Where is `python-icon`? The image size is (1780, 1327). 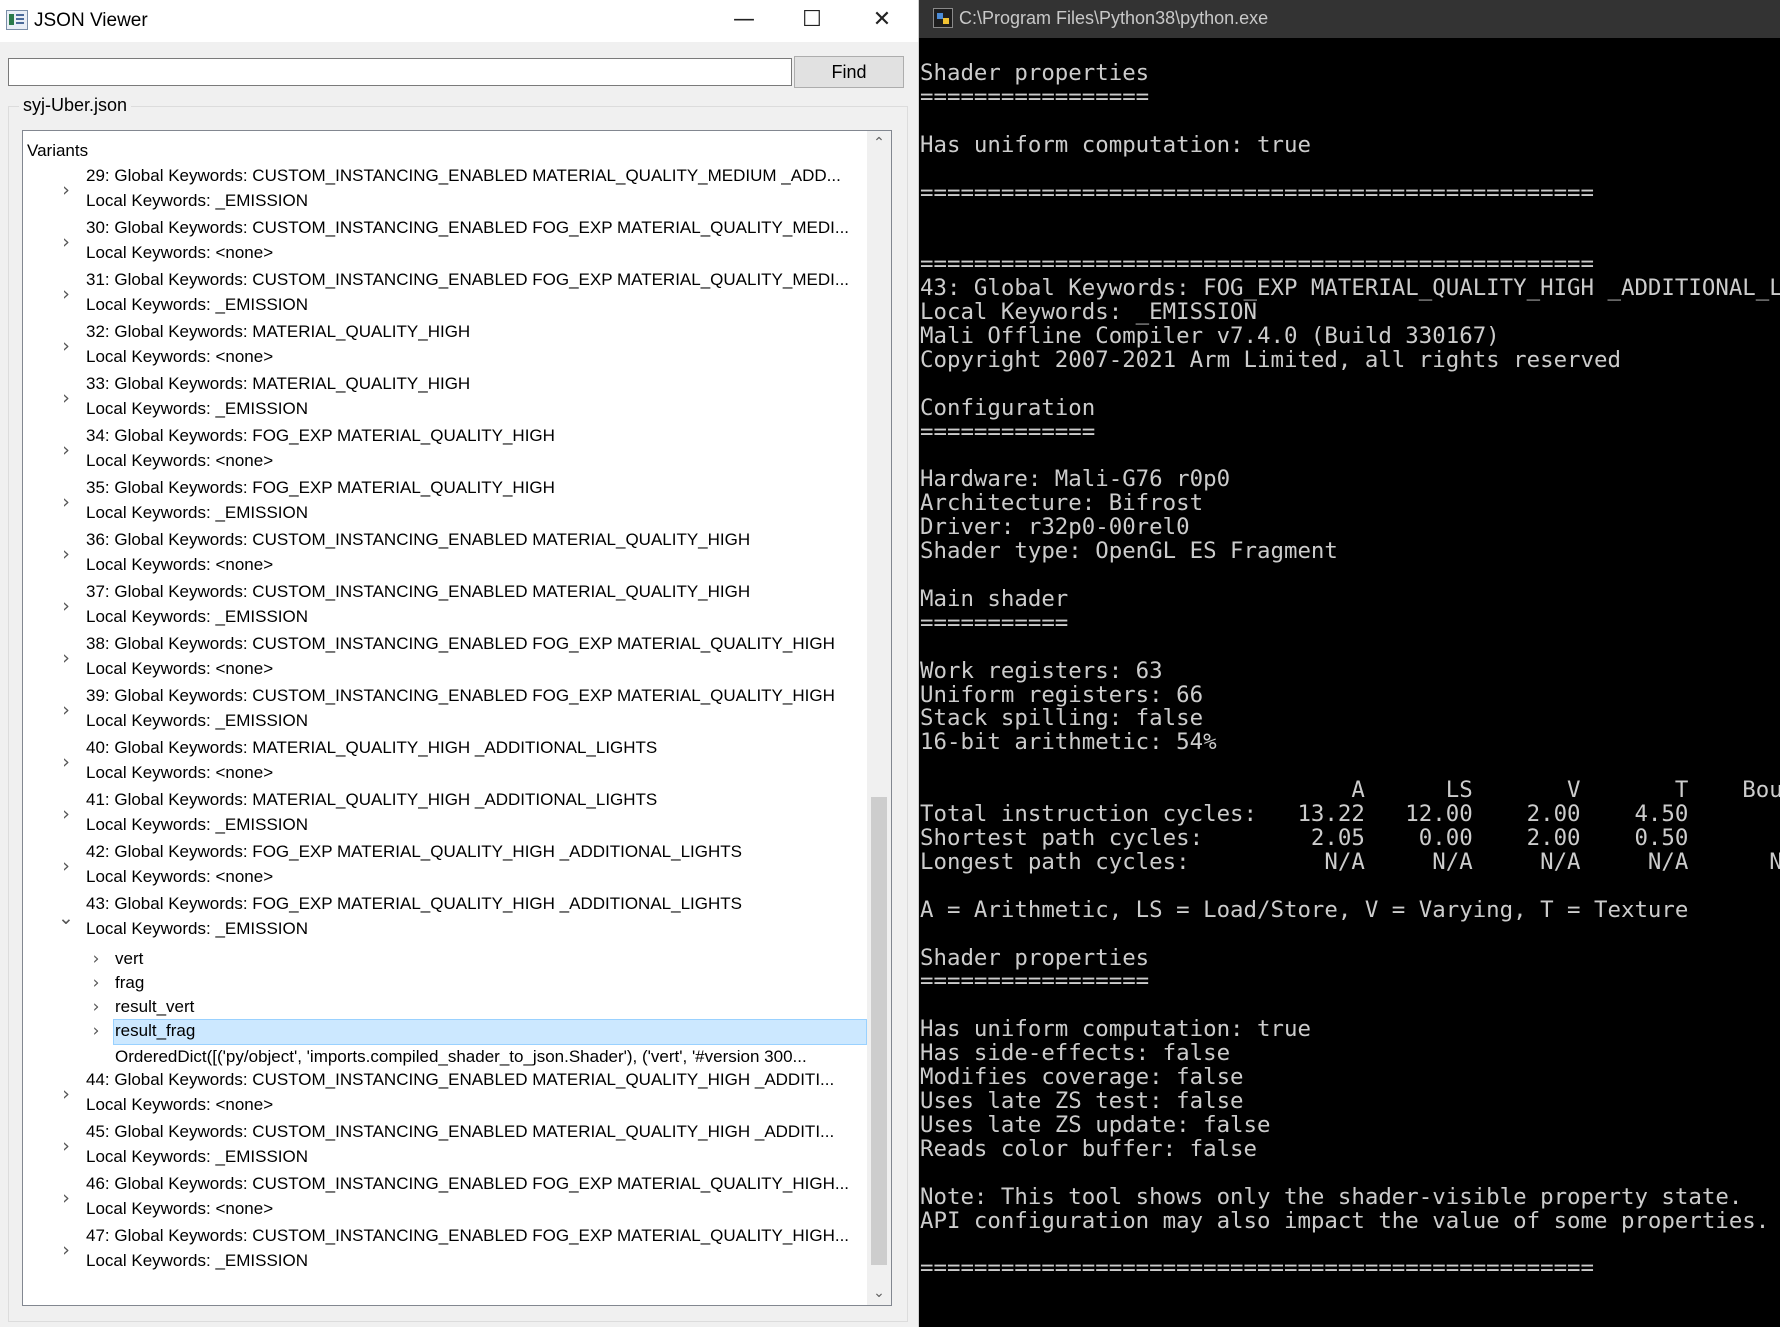
python-icon is located at coordinates (943, 18).